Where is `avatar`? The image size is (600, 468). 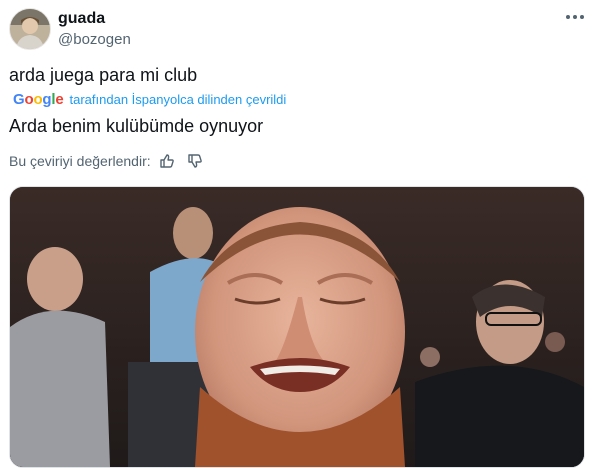 avatar is located at coordinates (30, 29).